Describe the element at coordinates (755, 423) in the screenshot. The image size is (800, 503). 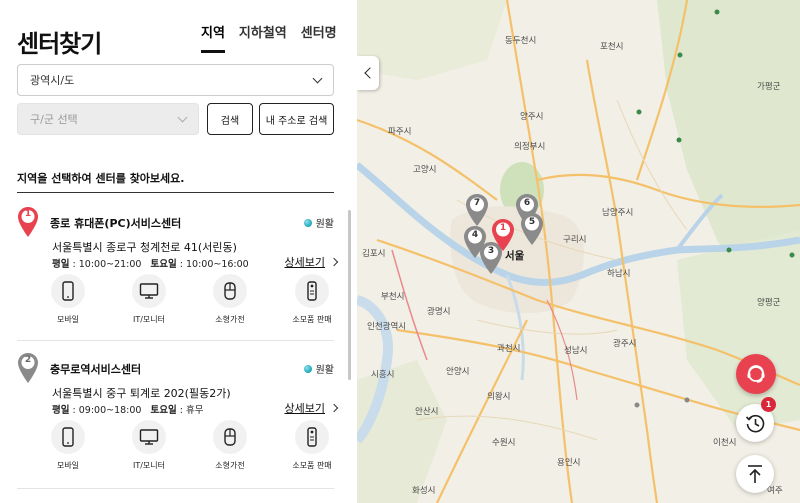
I see `history-clock-icon` at that location.